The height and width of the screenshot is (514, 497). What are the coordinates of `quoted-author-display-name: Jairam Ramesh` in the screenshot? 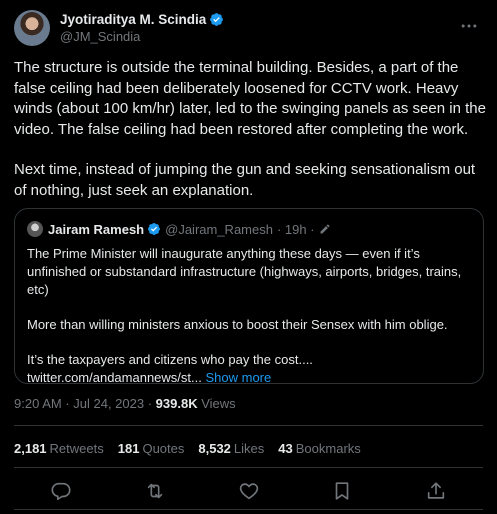 It's located at (96, 229).